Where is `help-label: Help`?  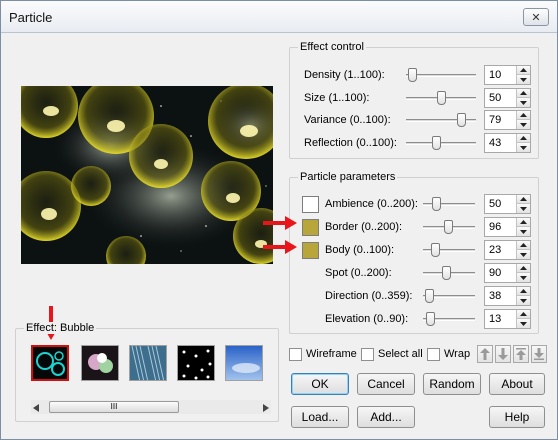 help-label: Help is located at coordinates (517, 417).